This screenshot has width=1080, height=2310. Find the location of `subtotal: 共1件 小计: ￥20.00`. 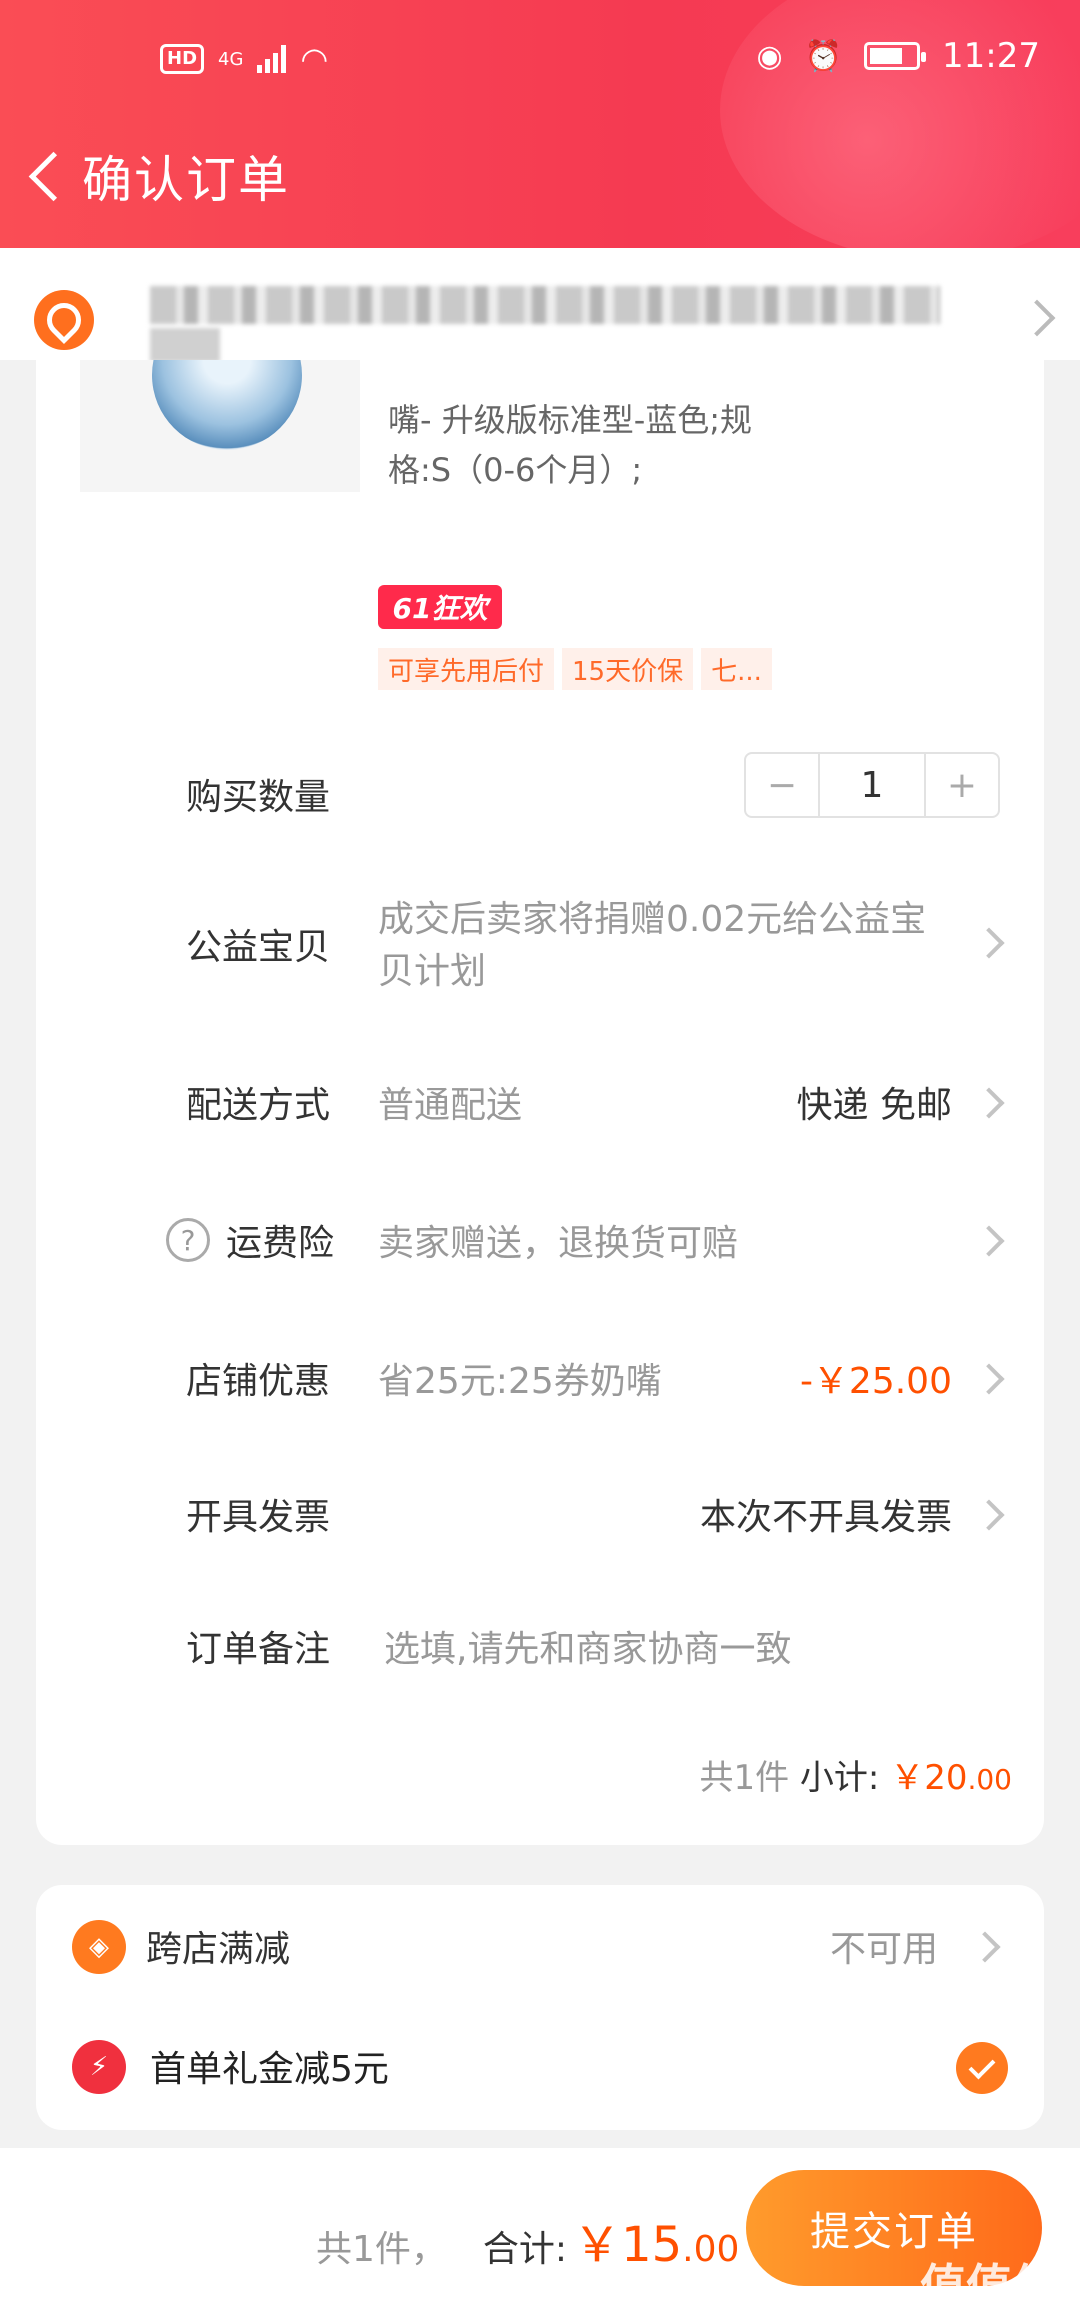

subtotal: 共1件 小计: ￥20.00 is located at coordinates (855, 1774).